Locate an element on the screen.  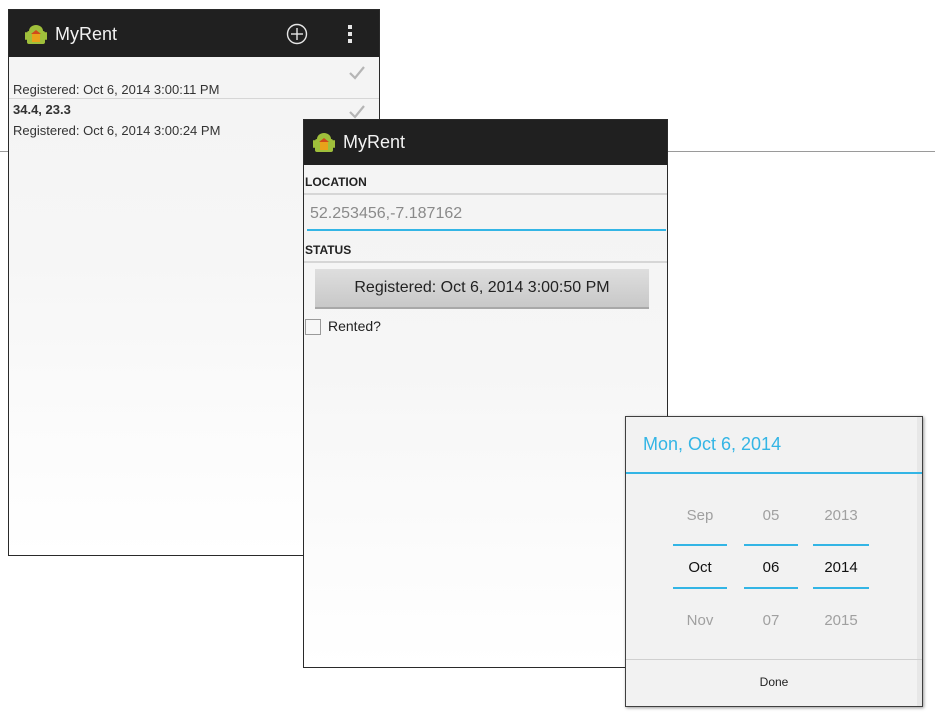
item-registered-date: Registered: Oct 6, 2014 3:00:11 PM is located at coordinates (116, 89).